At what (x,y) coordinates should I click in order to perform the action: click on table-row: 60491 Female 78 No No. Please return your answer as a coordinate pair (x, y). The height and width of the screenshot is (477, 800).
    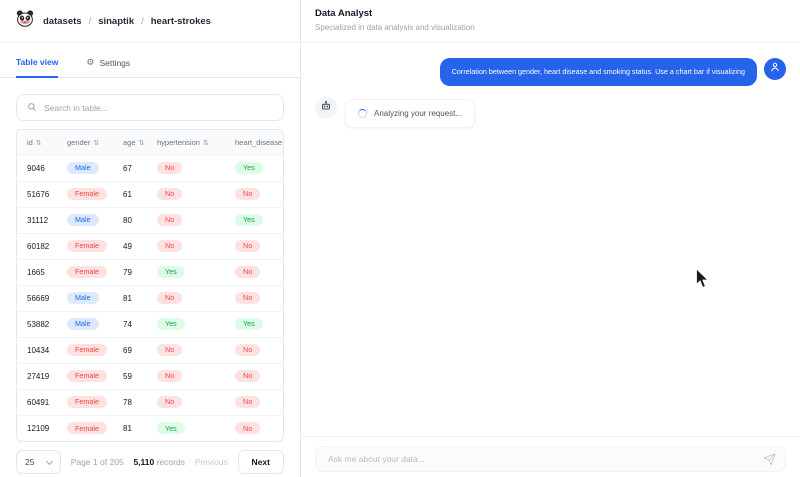
    Looking at the image, I should click on (150, 401).